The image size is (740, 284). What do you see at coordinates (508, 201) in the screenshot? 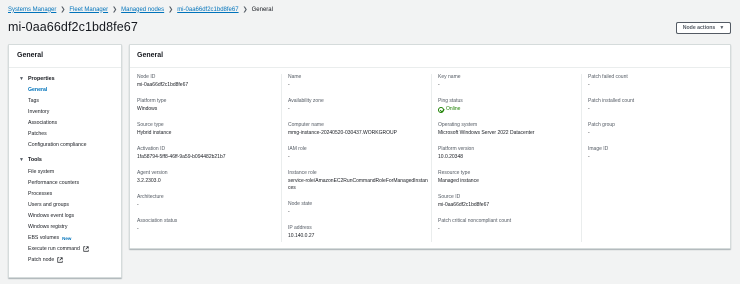
I see `field-source-id: Source ID mi-0aa66df2c1bd8fe67` at bounding box center [508, 201].